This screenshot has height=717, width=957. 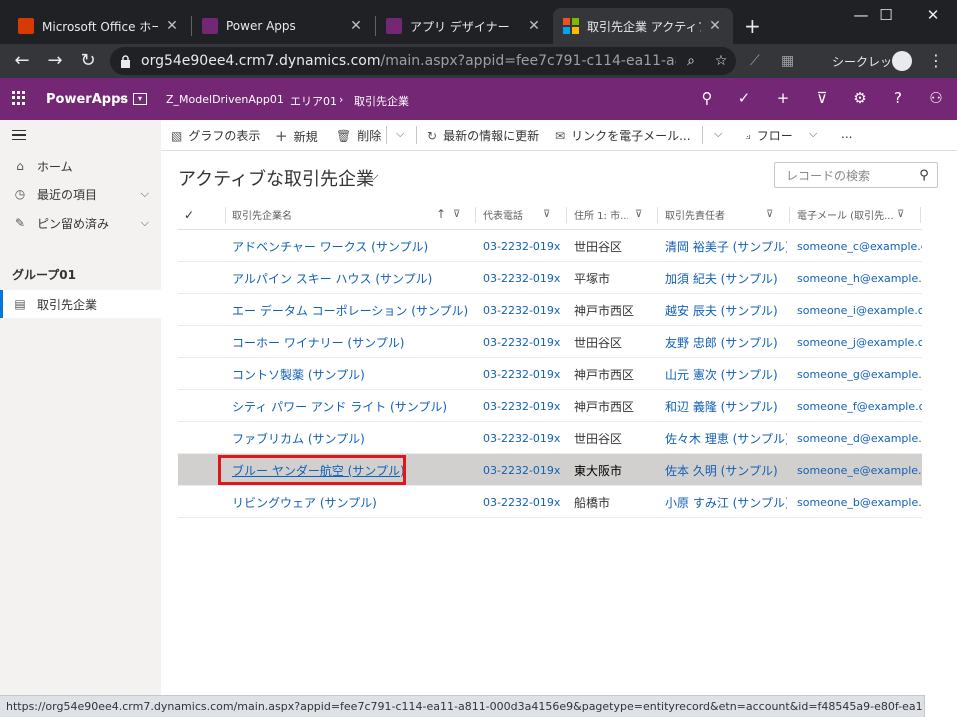 What do you see at coordinates (848, 175) in the screenshot?
I see `search-input: レコードの検索` at bounding box center [848, 175].